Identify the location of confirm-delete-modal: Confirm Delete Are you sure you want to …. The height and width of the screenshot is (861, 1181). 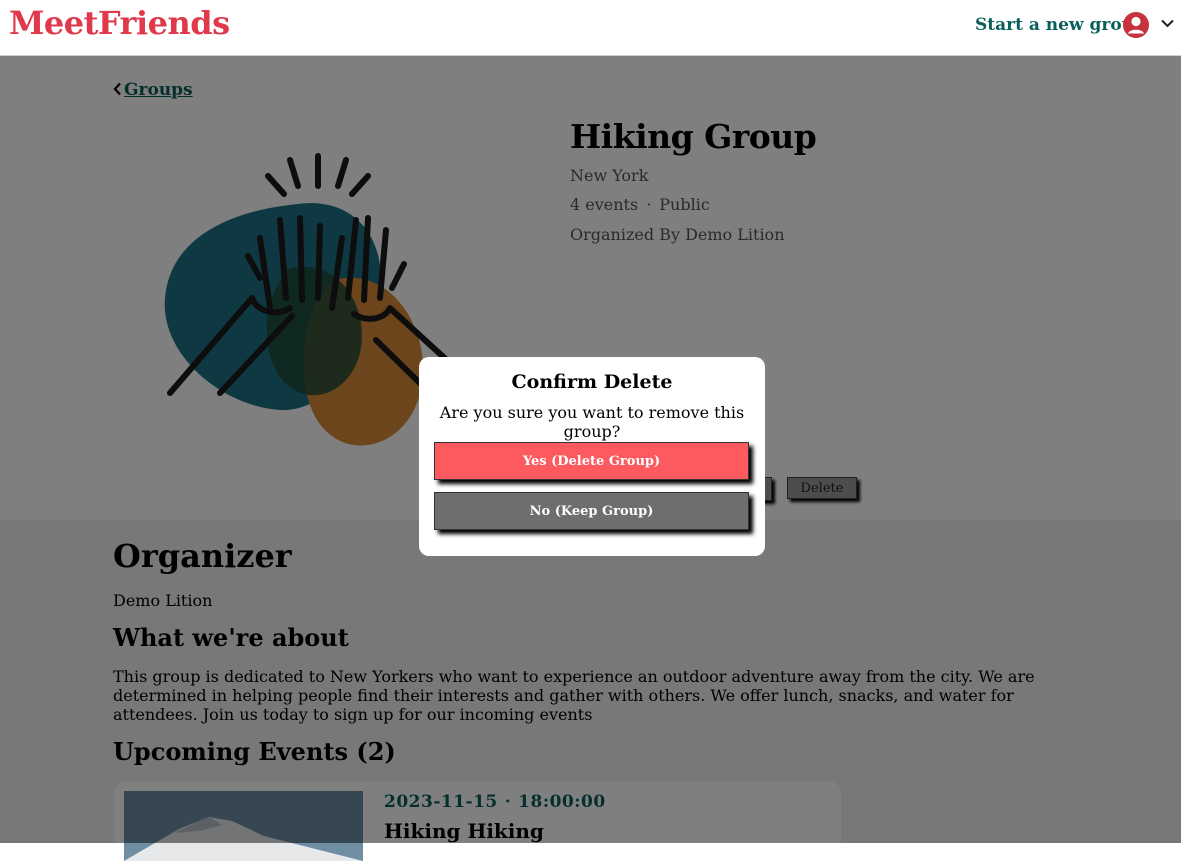
(592, 456).